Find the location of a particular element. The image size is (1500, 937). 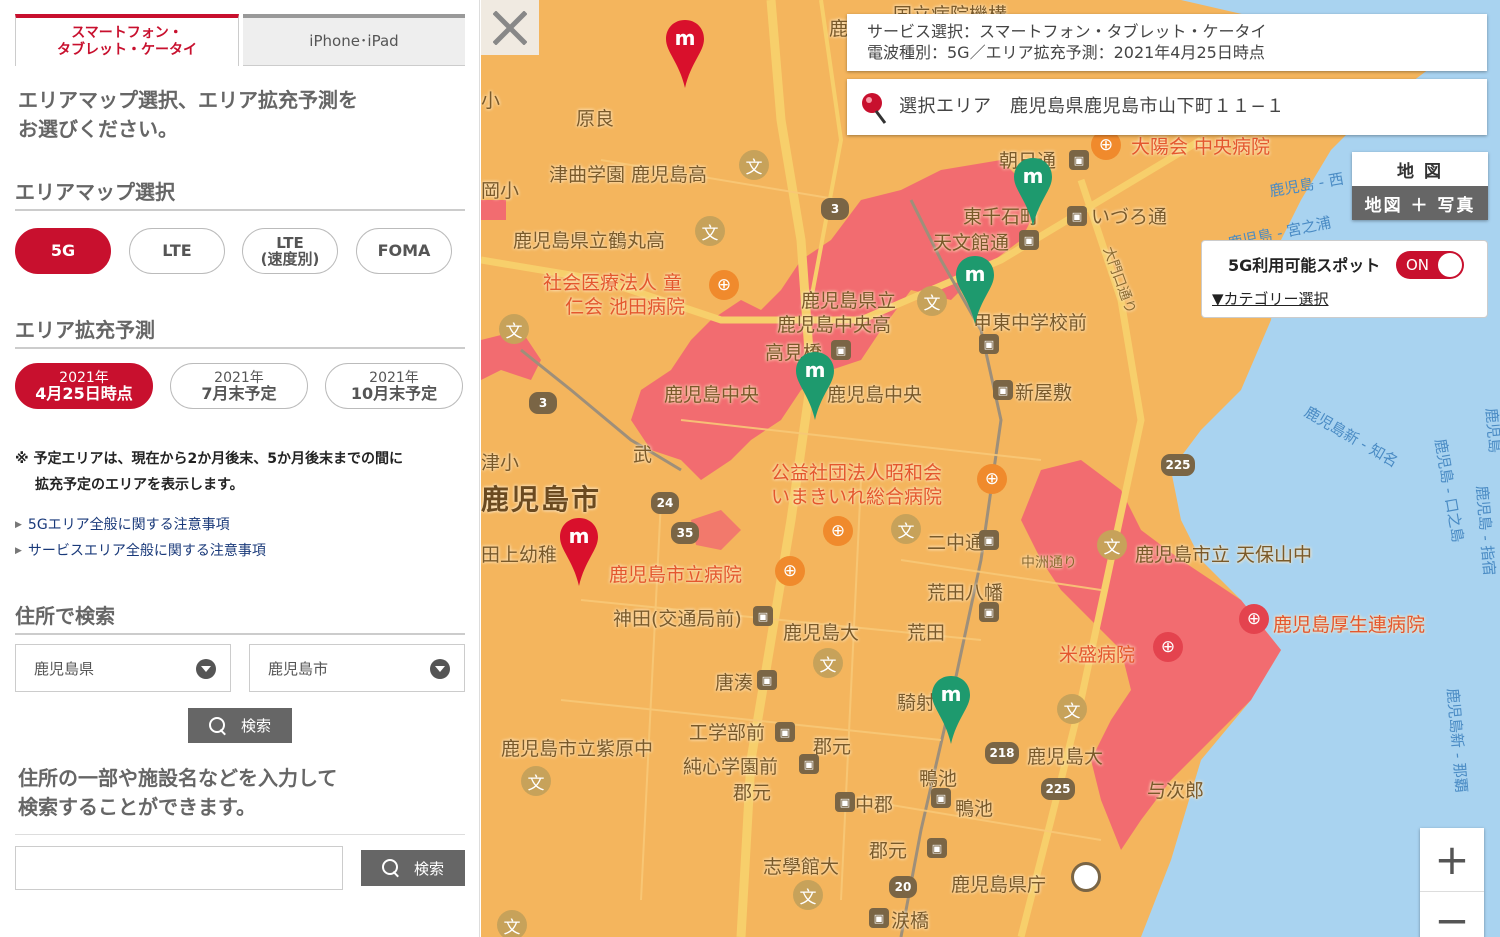

area-lte-speed-button: LTE (速度別) is located at coordinates (290, 251).